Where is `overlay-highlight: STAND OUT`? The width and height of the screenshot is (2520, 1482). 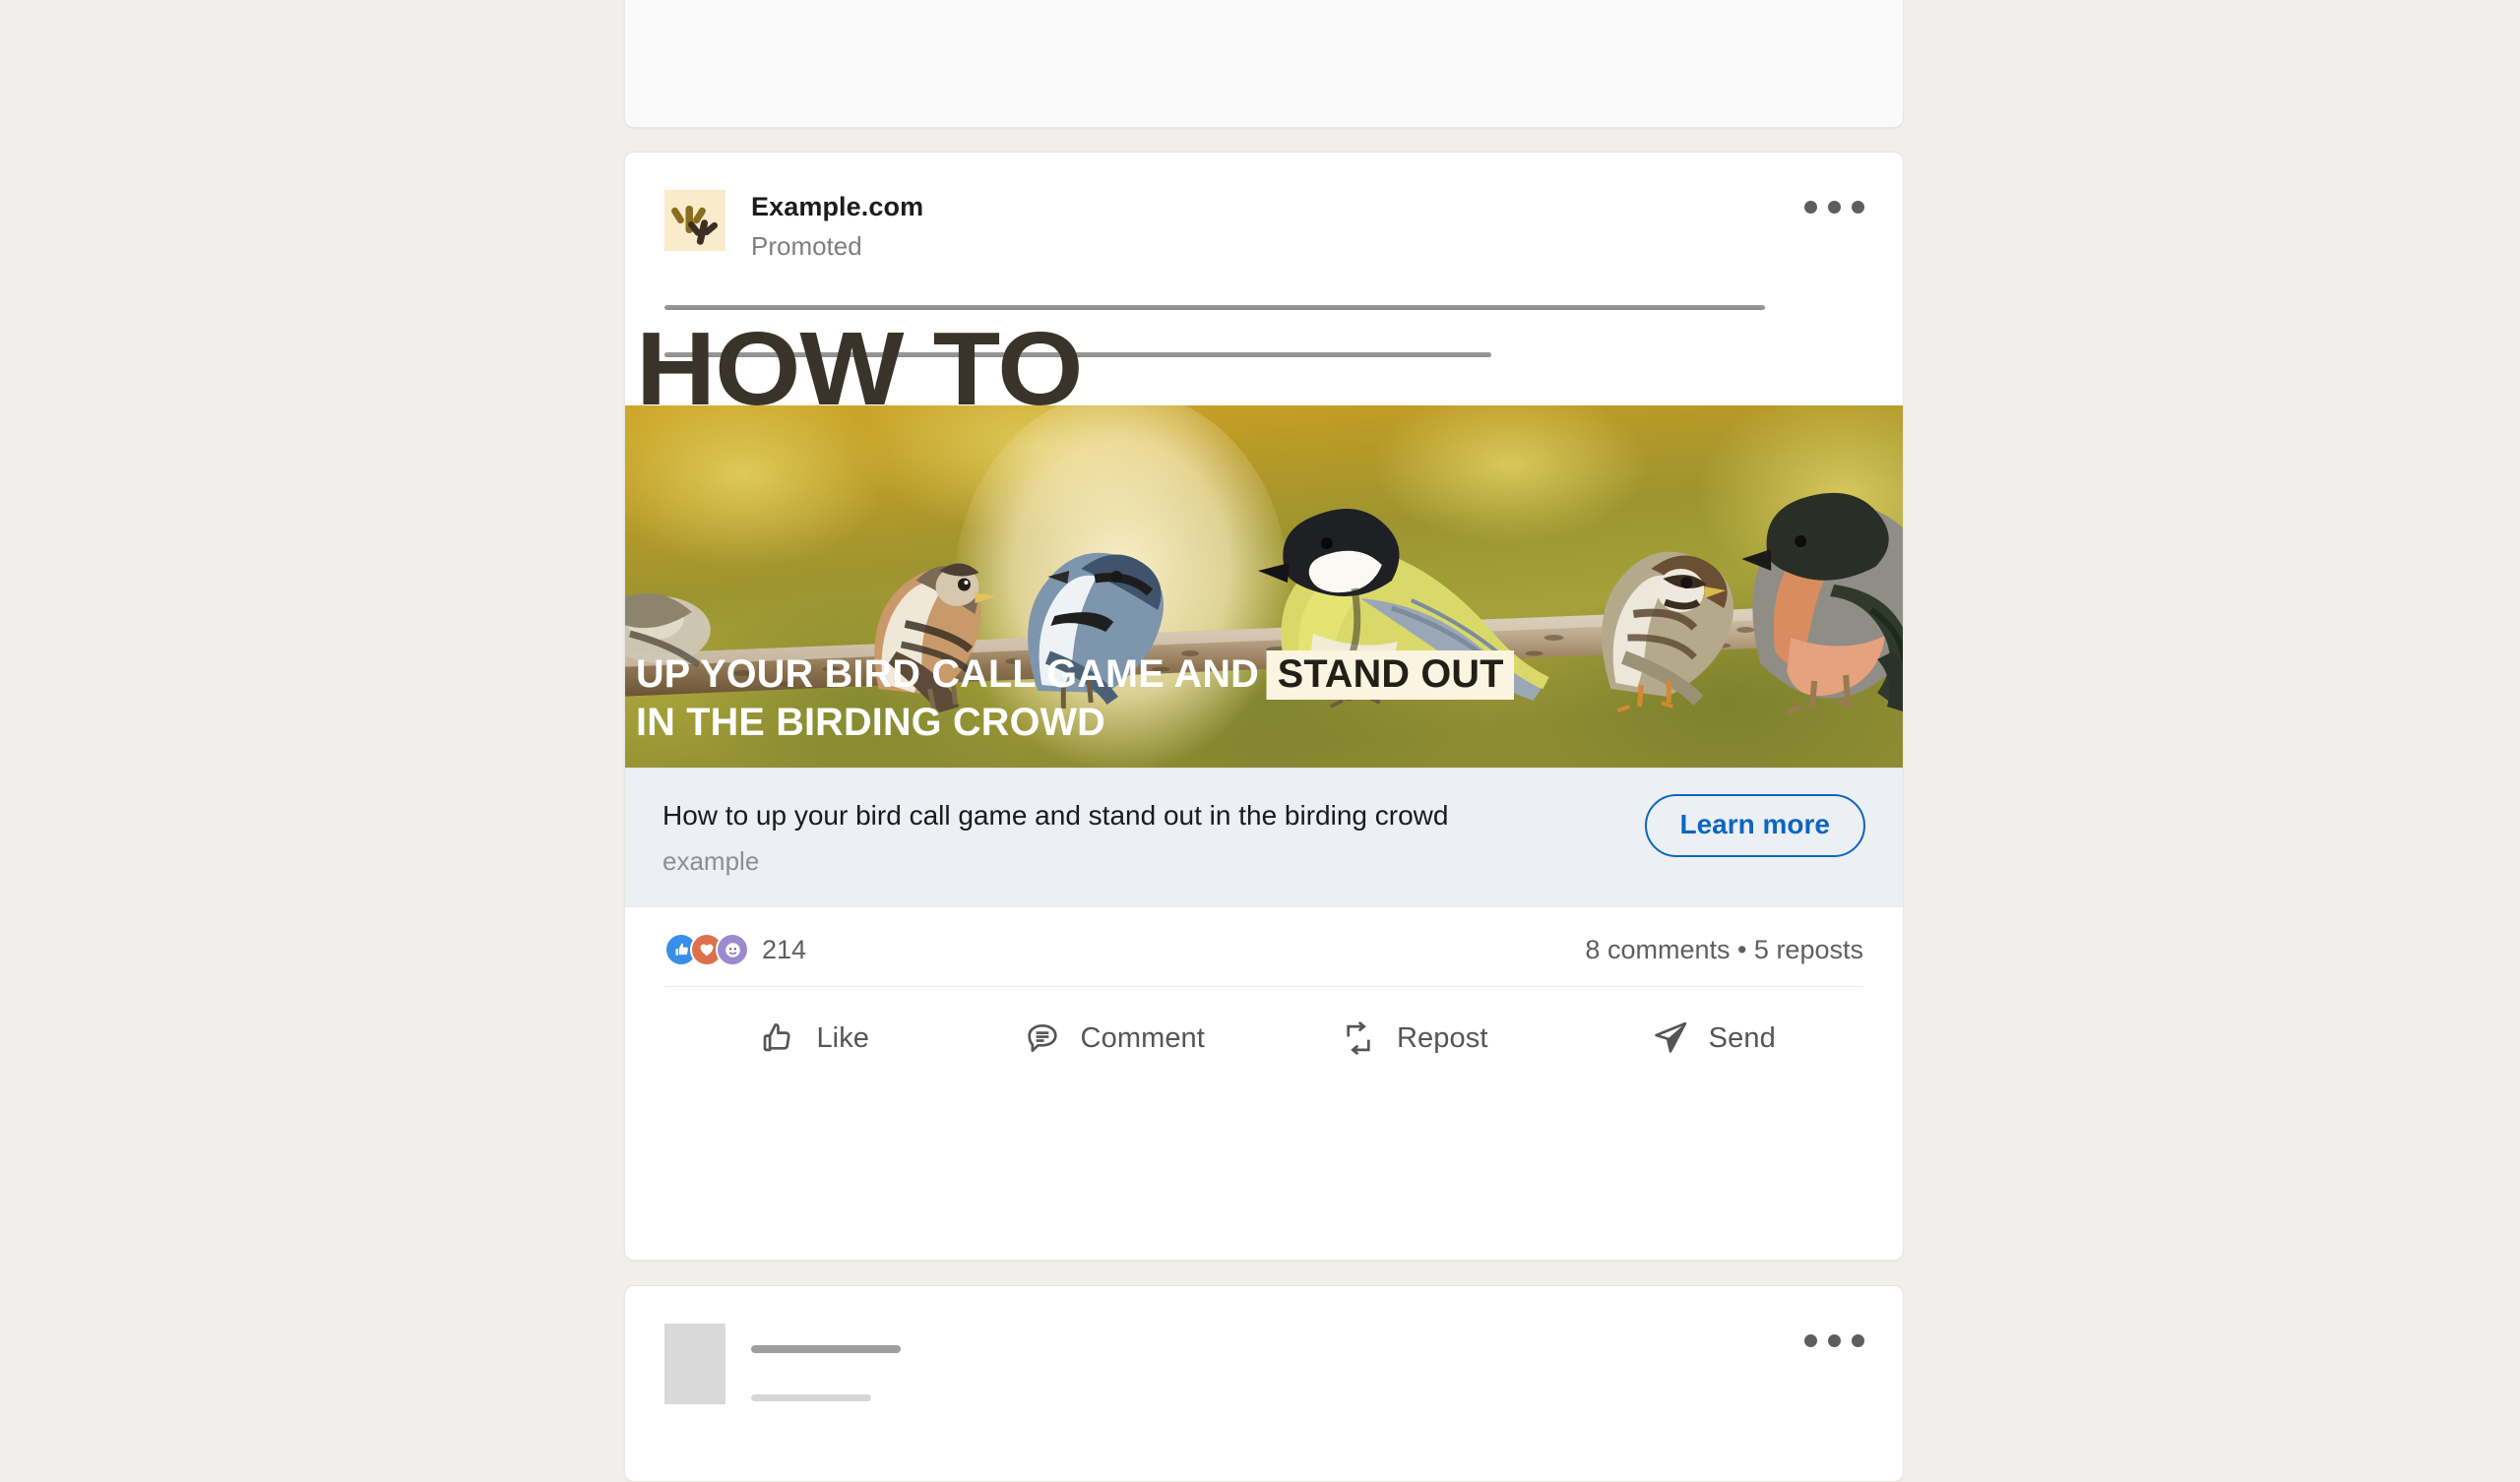
overlay-highlight: STAND OUT is located at coordinates (1390, 674).